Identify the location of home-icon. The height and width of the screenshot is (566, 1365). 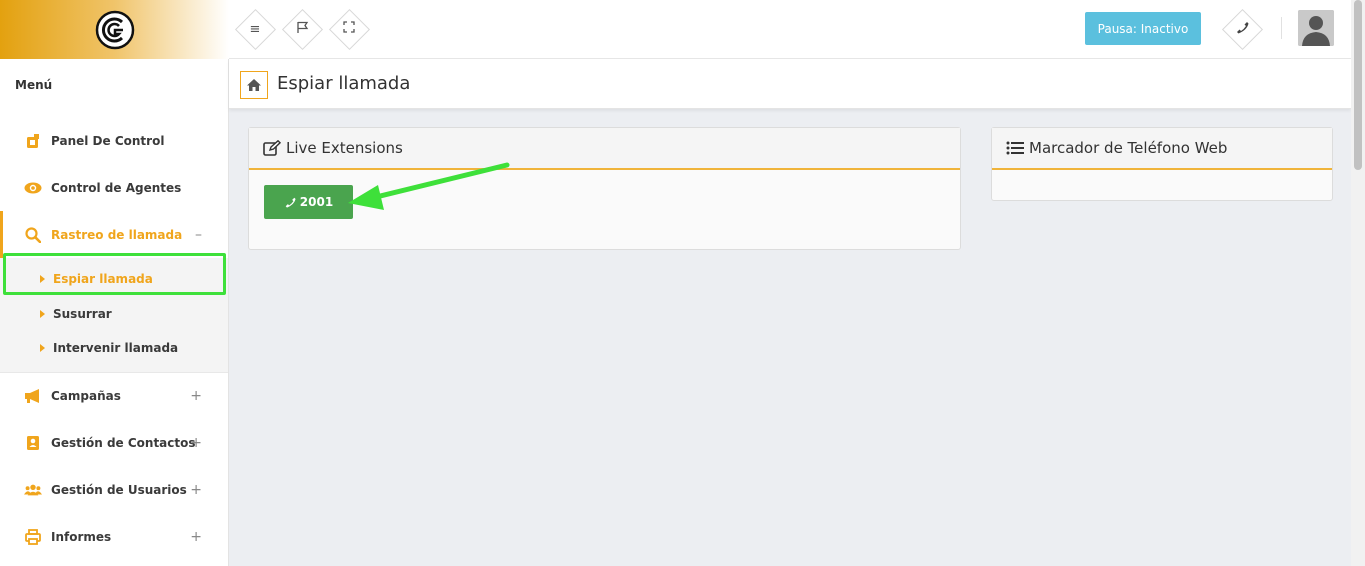
(254, 85).